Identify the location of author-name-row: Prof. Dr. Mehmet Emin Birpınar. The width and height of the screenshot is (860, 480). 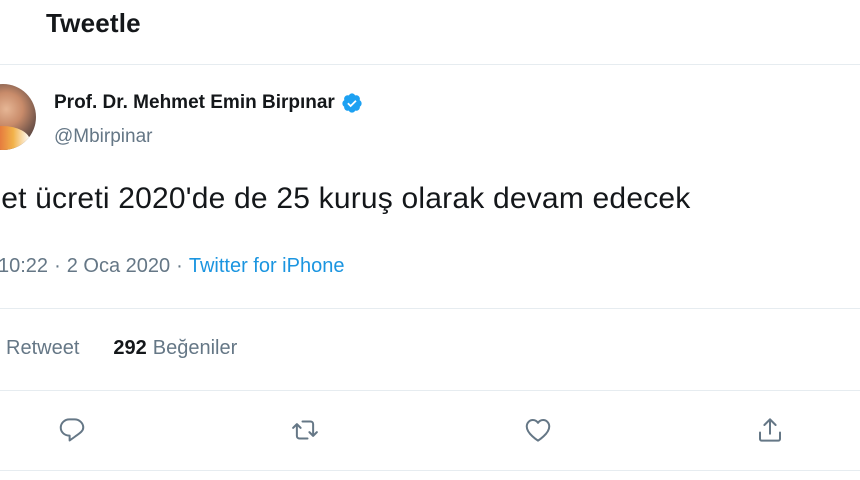
(208, 103).